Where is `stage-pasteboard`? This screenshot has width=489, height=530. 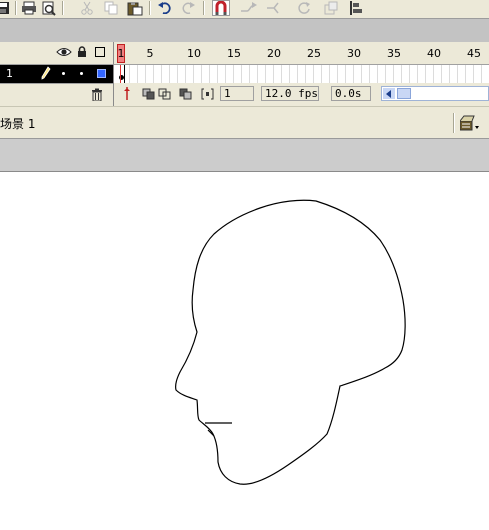
stage-pasteboard is located at coordinates (244, 155).